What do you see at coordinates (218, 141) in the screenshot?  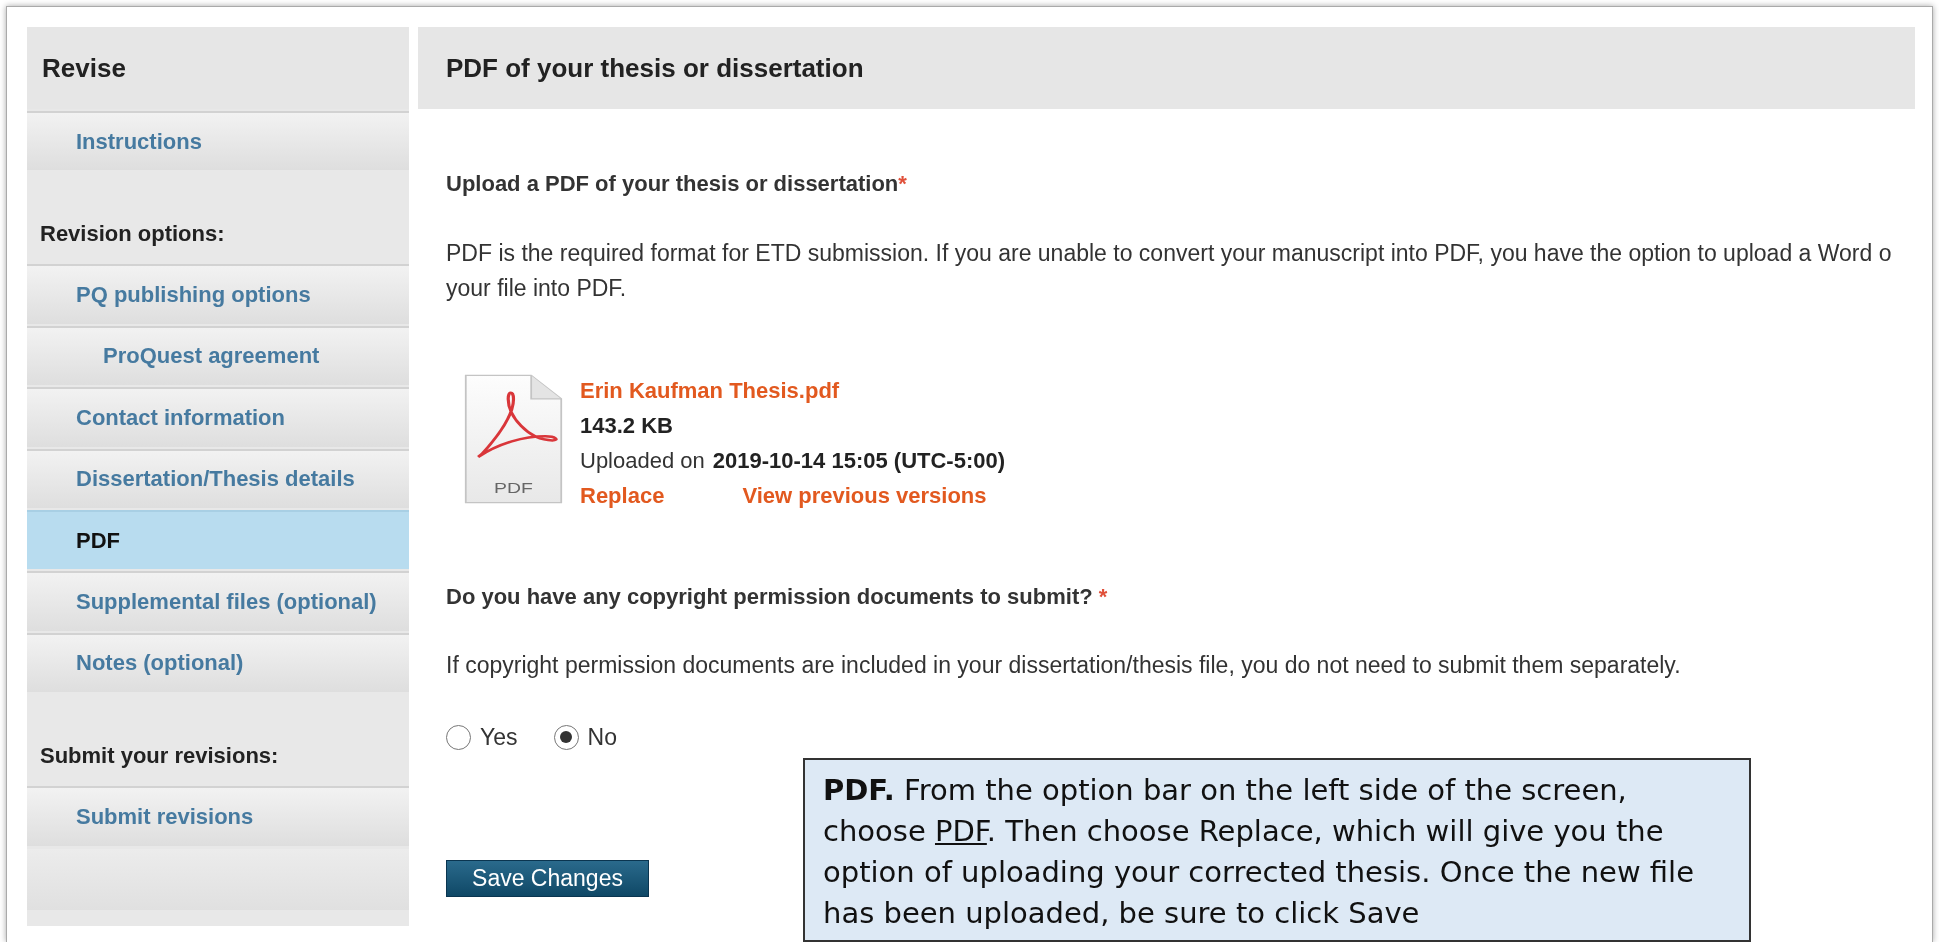 I see `sidebar-item: Instructions` at bounding box center [218, 141].